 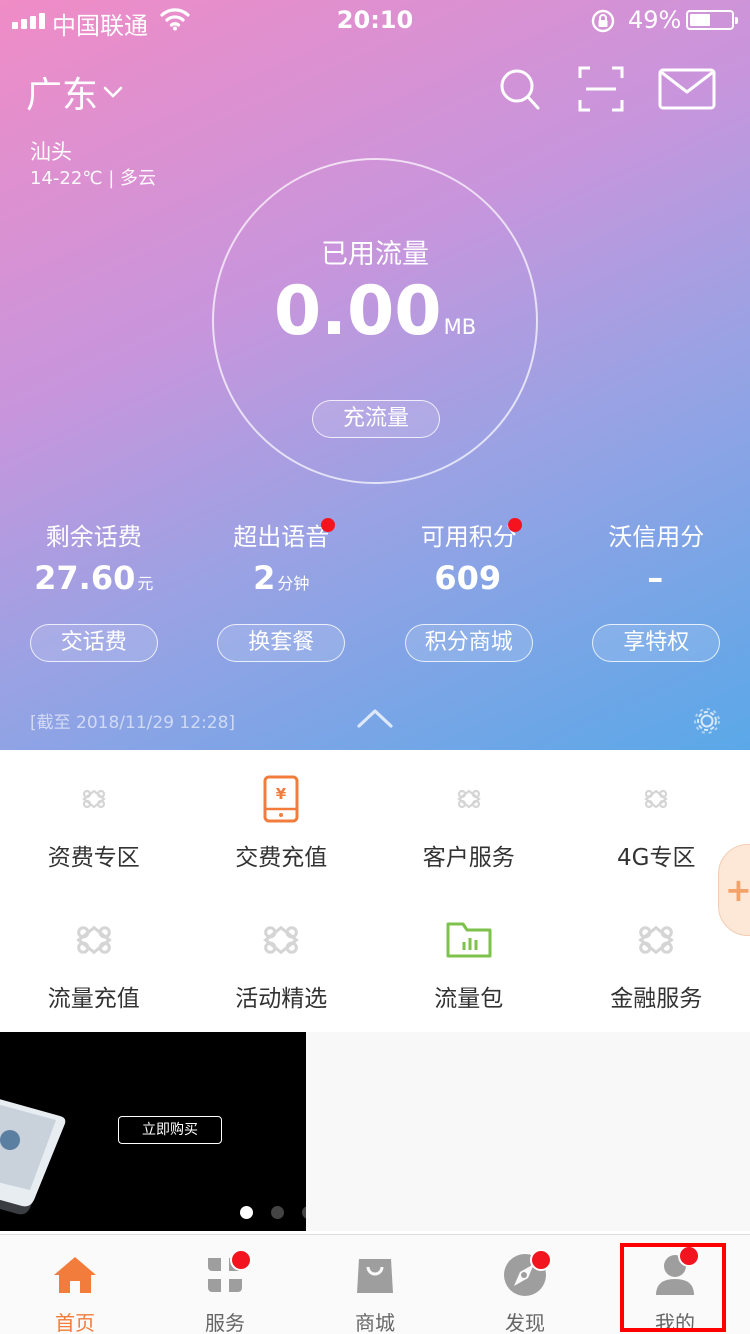 What do you see at coordinates (281, 858) in the screenshot?
I see `service-label: 交费充值` at bounding box center [281, 858].